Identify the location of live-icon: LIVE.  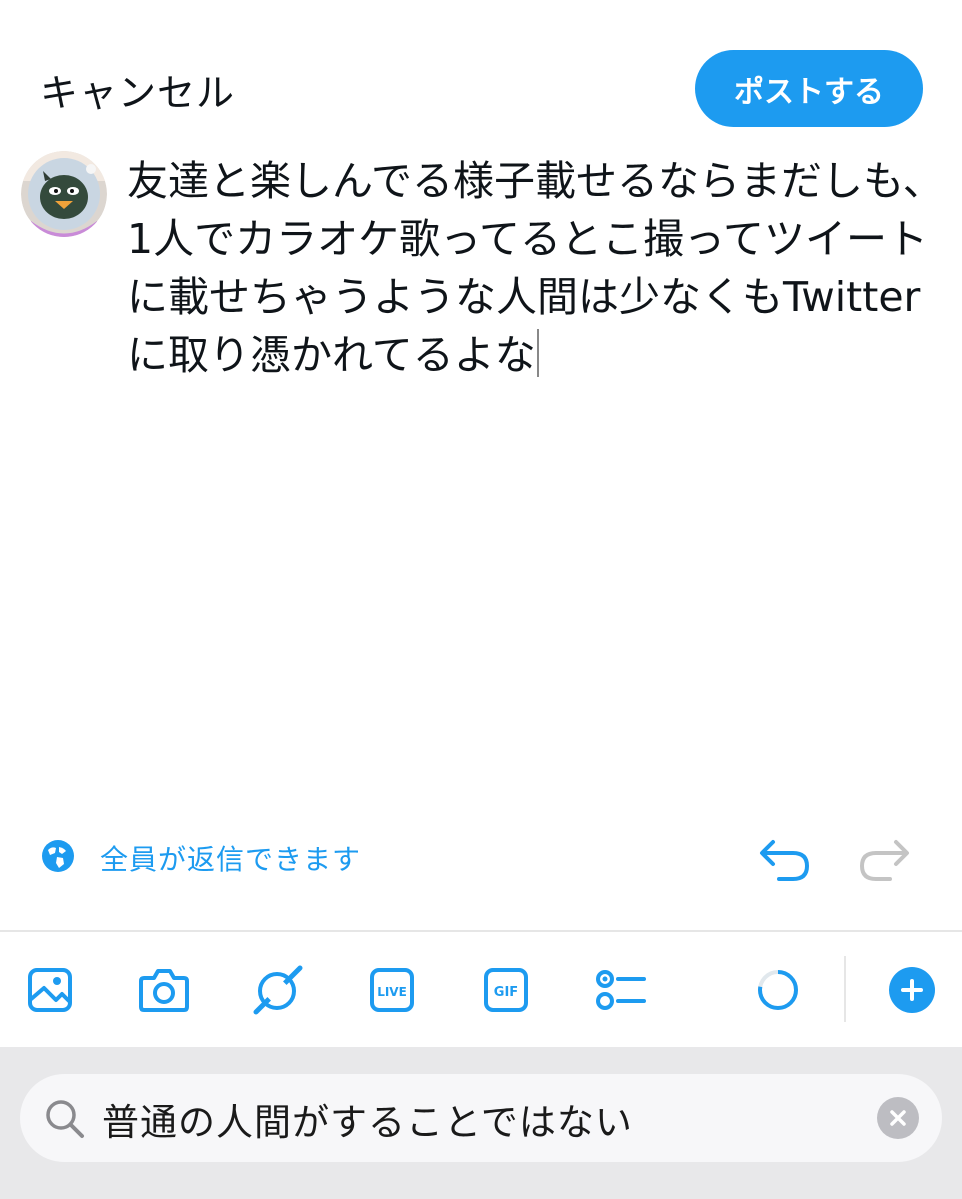
(392, 990).